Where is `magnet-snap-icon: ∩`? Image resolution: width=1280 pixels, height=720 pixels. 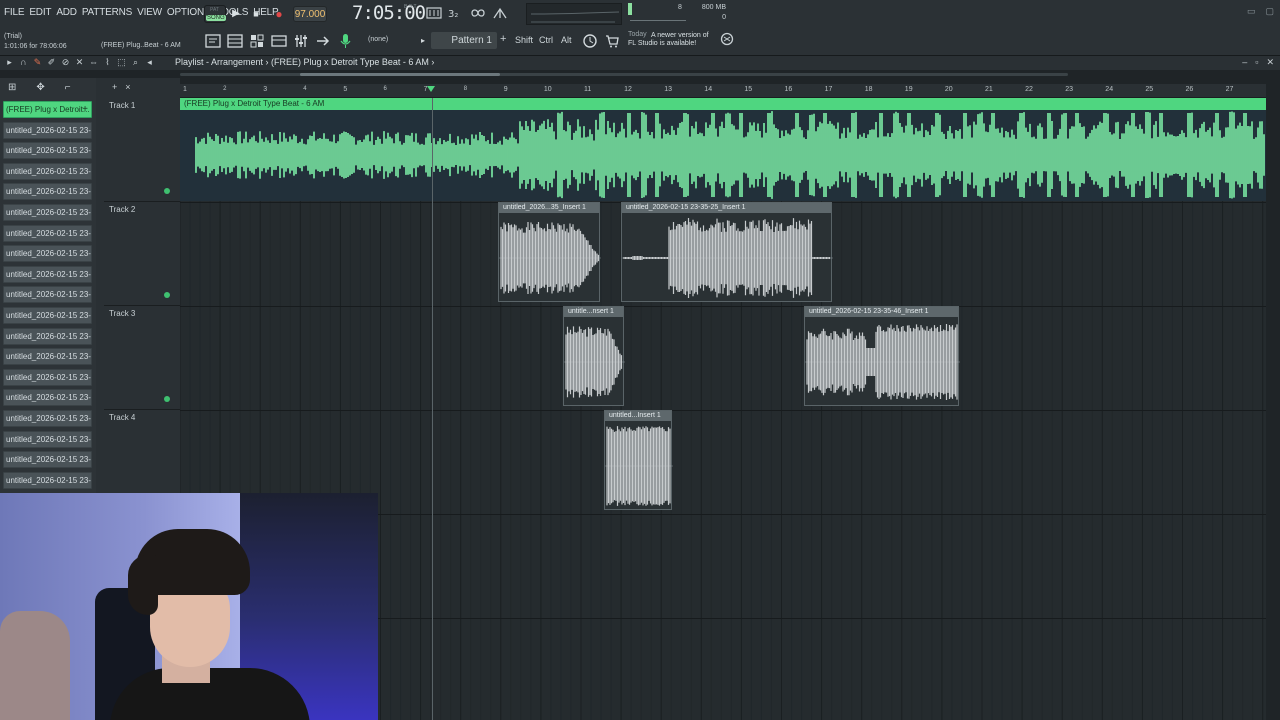 magnet-snap-icon: ∩ is located at coordinates (23, 62).